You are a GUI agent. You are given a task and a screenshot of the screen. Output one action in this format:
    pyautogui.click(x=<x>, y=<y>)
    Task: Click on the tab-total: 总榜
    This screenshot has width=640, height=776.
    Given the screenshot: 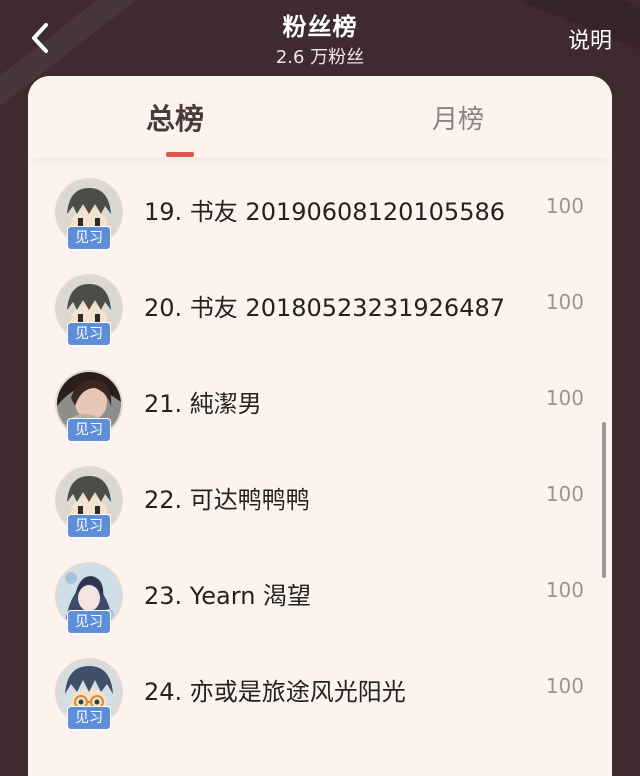 What is the action you would take?
    pyautogui.click(x=175, y=117)
    